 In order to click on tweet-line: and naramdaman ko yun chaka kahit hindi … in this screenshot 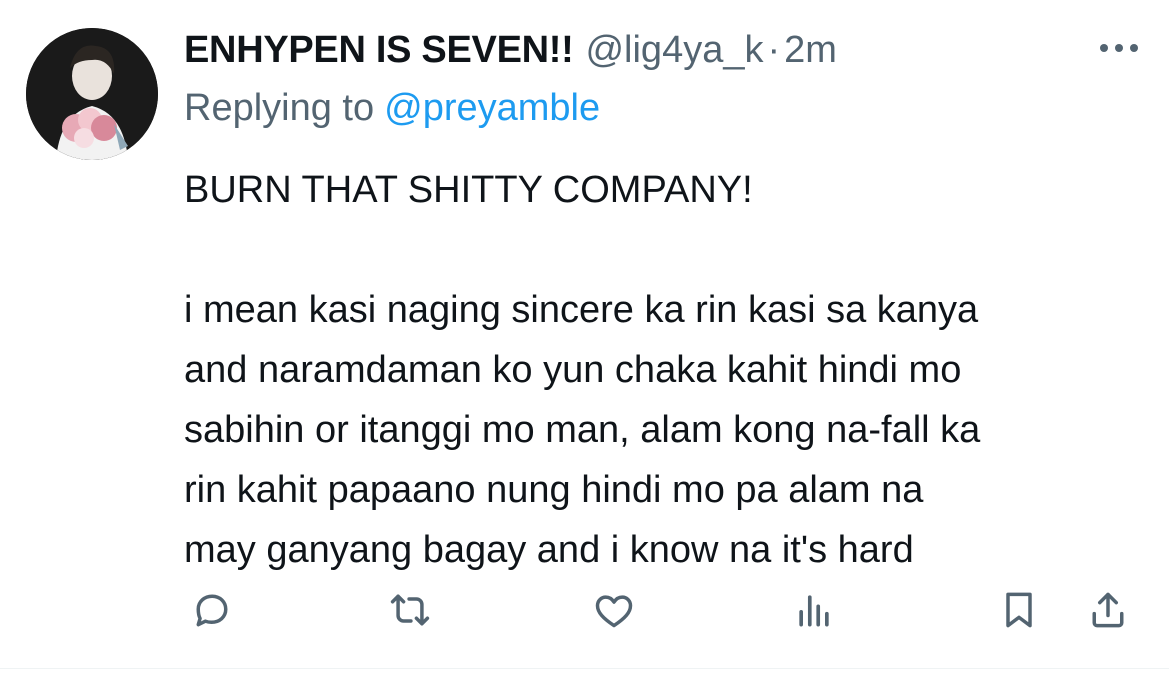, I will do `click(573, 370)`.